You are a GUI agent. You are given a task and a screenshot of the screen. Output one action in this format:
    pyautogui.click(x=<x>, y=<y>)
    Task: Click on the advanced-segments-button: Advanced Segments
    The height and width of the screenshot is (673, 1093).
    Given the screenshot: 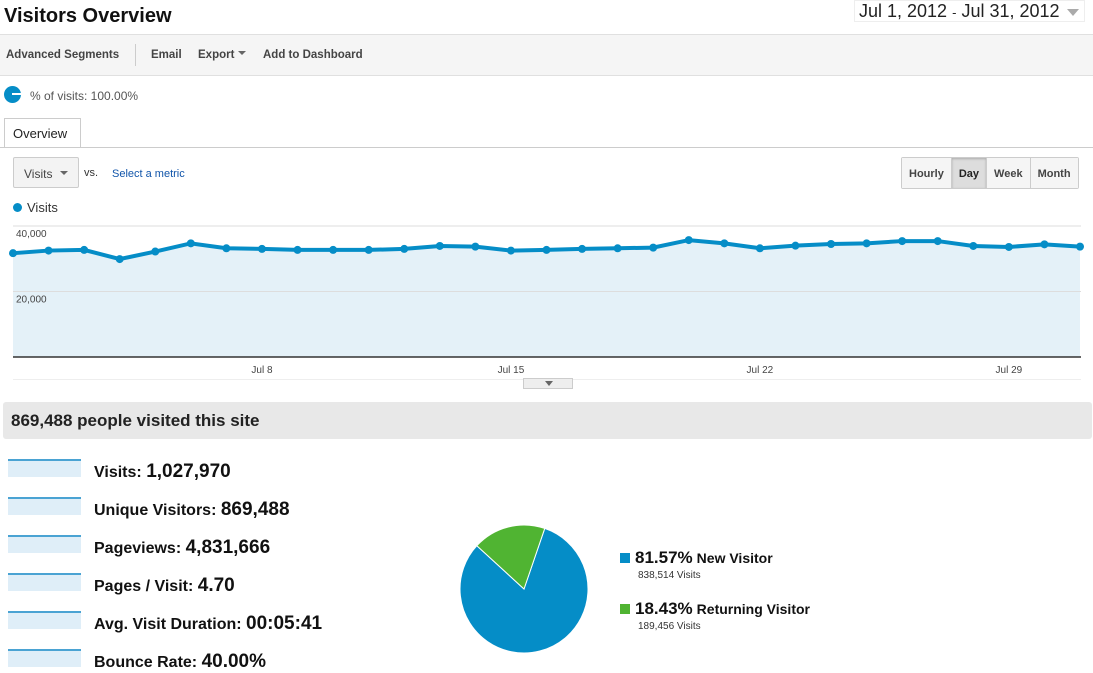 What is the action you would take?
    pyautogui.click(x=62, y=55)
    